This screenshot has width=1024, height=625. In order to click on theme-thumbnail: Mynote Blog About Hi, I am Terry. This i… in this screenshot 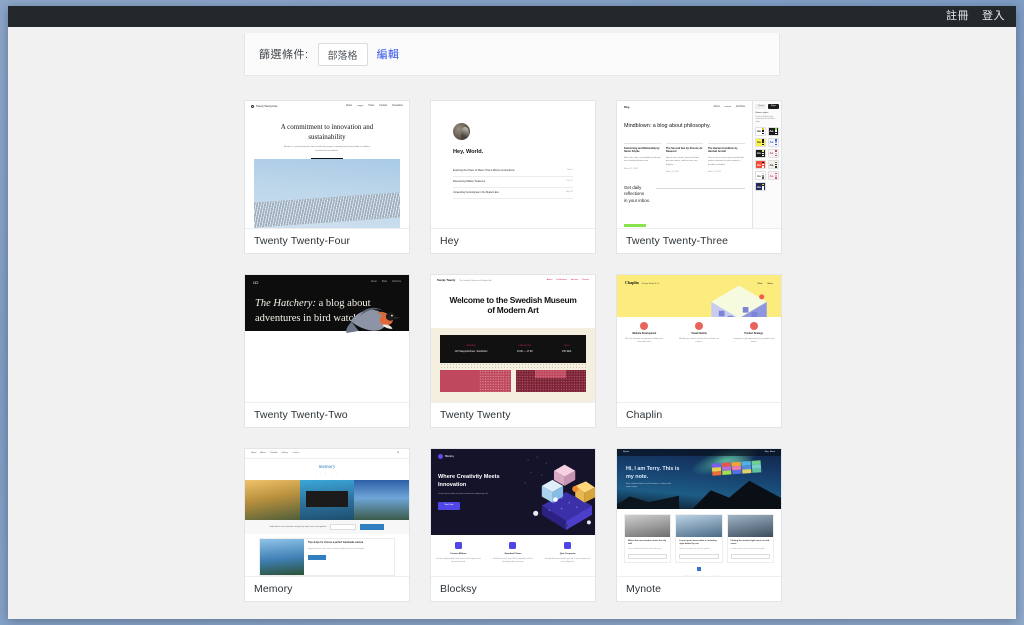, I will do `click(699, 512)`.